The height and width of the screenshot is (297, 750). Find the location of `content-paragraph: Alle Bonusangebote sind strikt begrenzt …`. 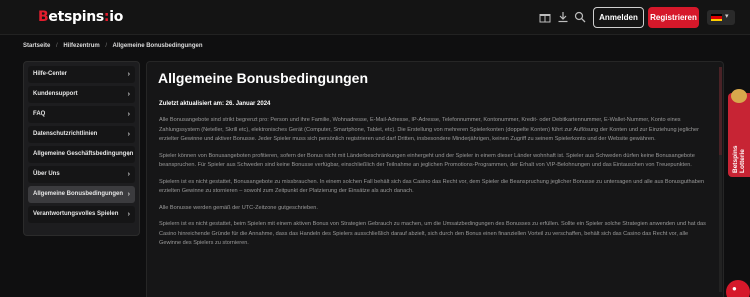

content-paragraph: Alle Bonusangebote sind strikt begrenzt … is located at coordinates (429, 129).